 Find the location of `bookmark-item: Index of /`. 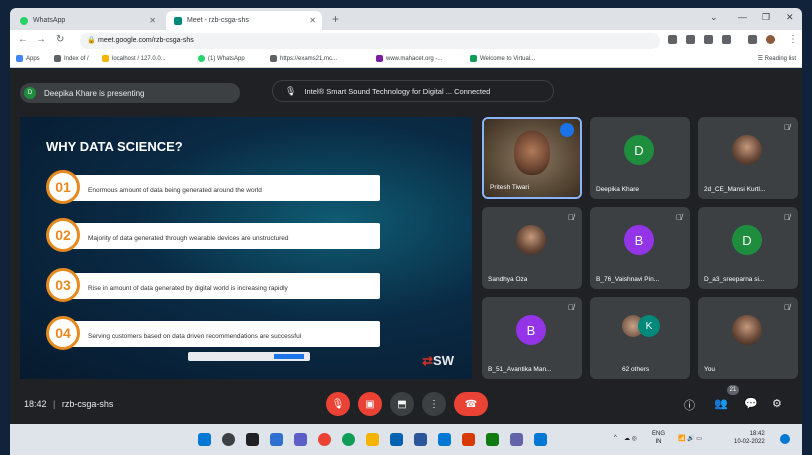

bookmark-item: Index of / is located at coordinates (71, 58).